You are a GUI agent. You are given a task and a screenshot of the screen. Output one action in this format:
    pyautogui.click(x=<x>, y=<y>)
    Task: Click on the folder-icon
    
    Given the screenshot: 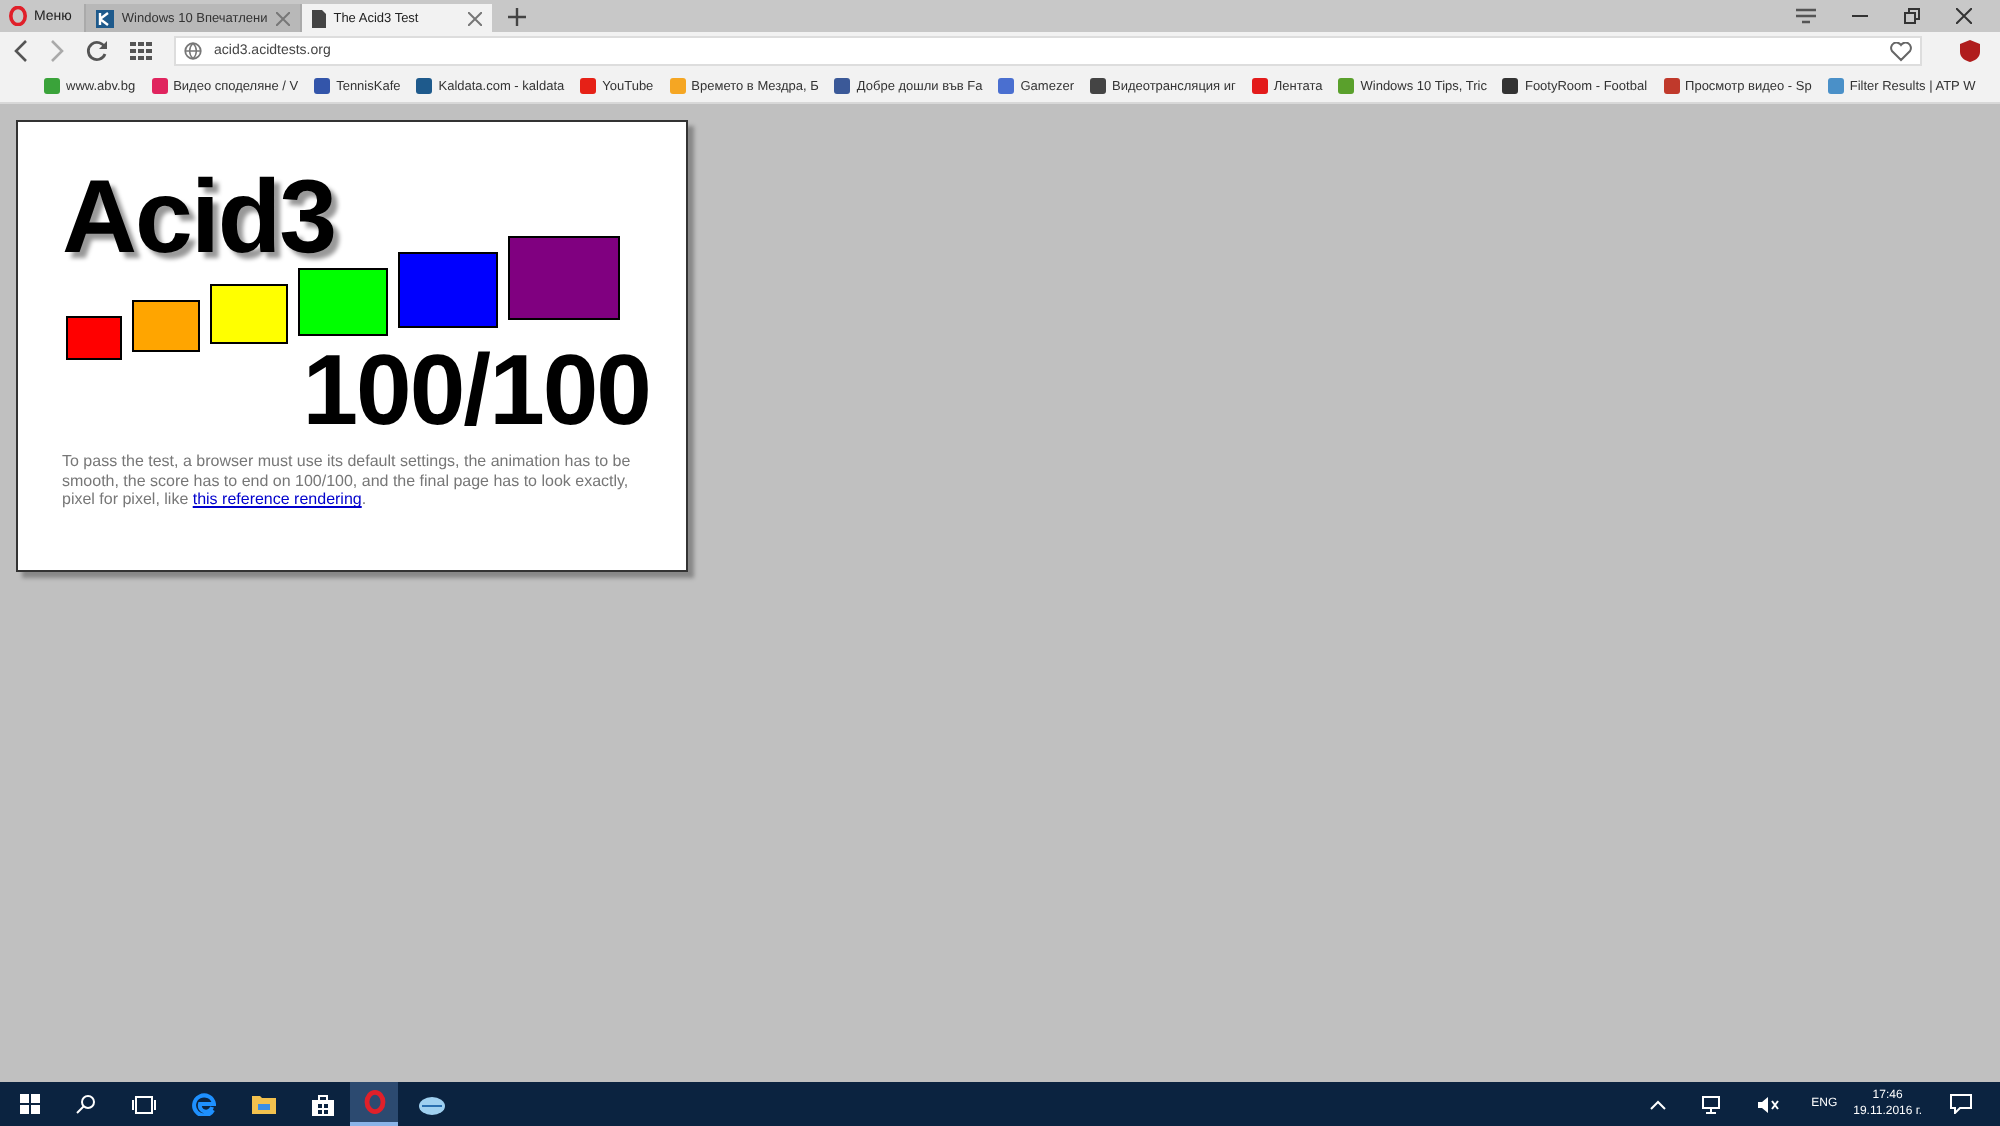 What is the action you would take?
    pyautogui.click(x=264, y=1104)
    